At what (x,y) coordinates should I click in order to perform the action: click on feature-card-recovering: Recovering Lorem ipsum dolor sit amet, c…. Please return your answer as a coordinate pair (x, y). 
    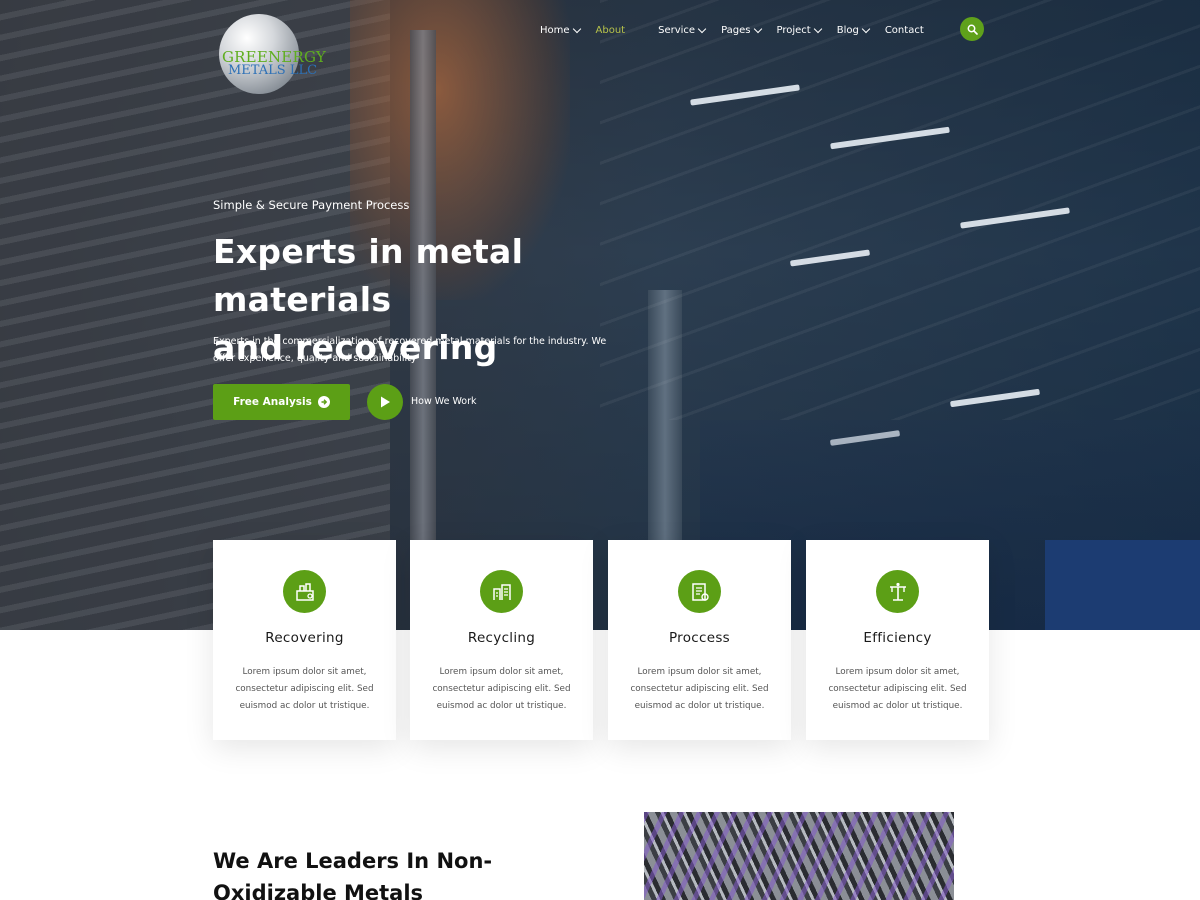
    Looking at the image, I should click on (304, 640).